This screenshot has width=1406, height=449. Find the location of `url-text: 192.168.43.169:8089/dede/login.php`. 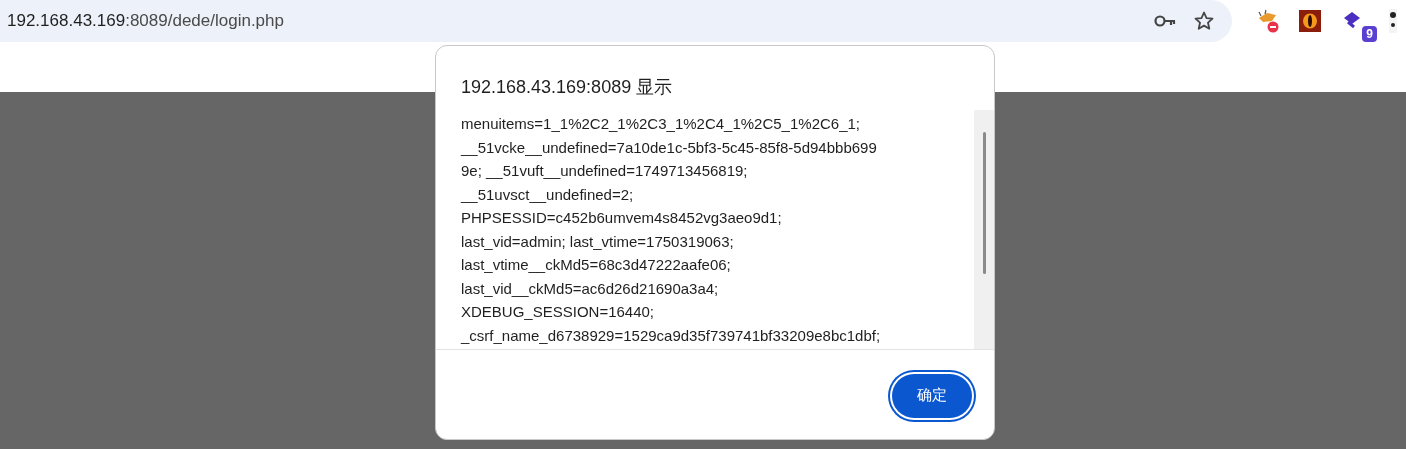

url-text: 192.168.43.169:8089/dede/login.php is located at coordinates (145, 21).